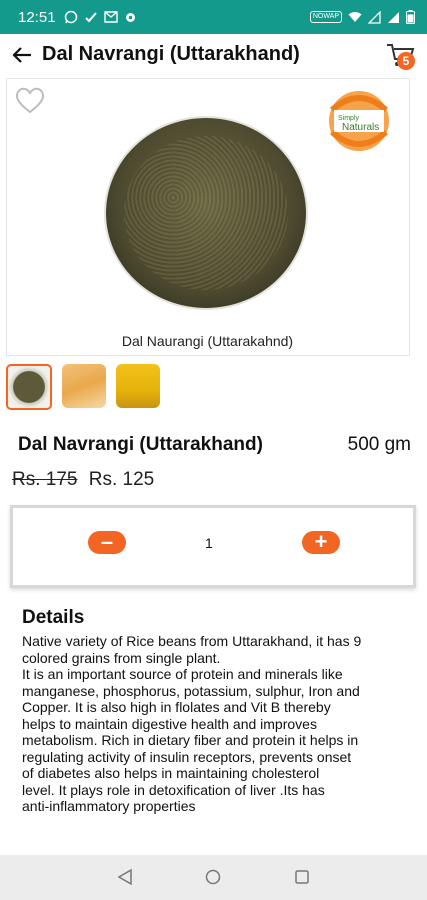  I want to click on cart-count-badge: 5, so click(406, 61).